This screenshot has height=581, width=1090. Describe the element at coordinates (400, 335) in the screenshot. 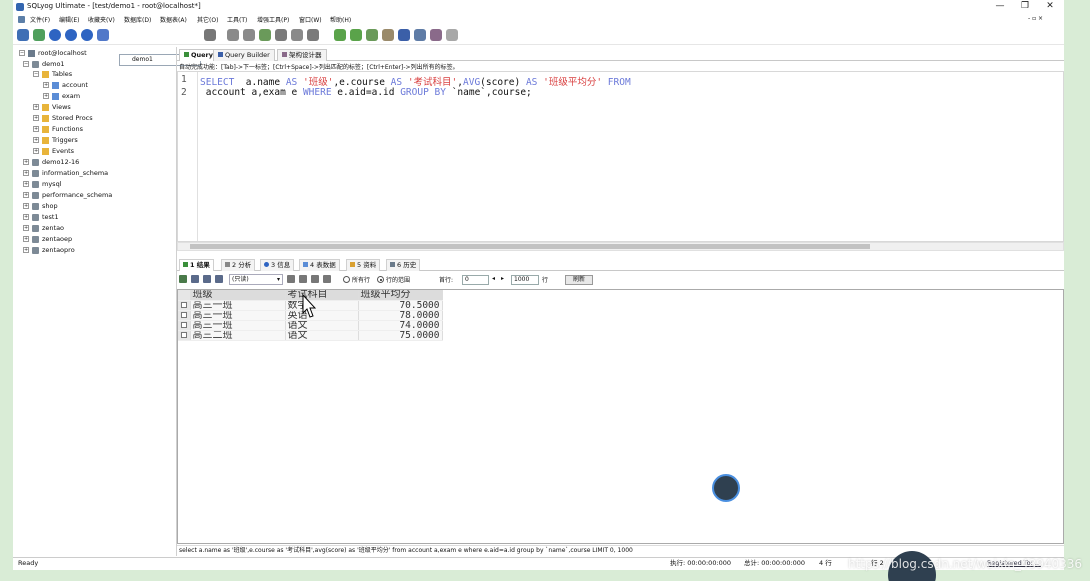

I see `table-cell: 75.0000` at that location.